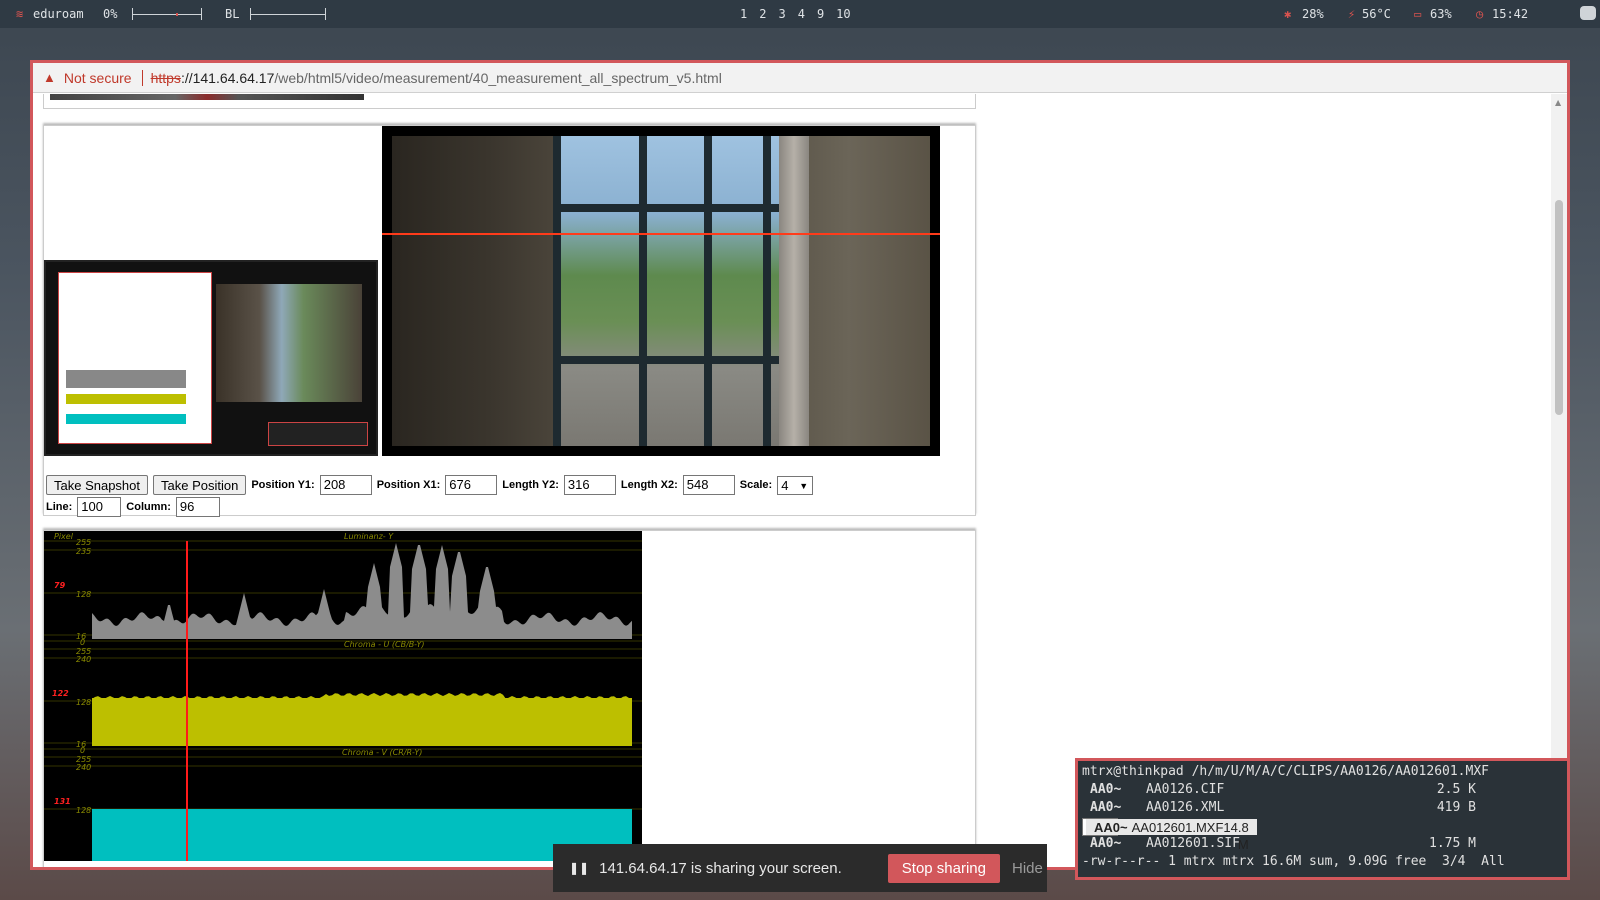 This screenshot has height=900, width=1600. What do you see at coordinates (369, 536) in the screenshot?
I see `luma-title: Luminanz- Y` at bounding box center [369, 536].